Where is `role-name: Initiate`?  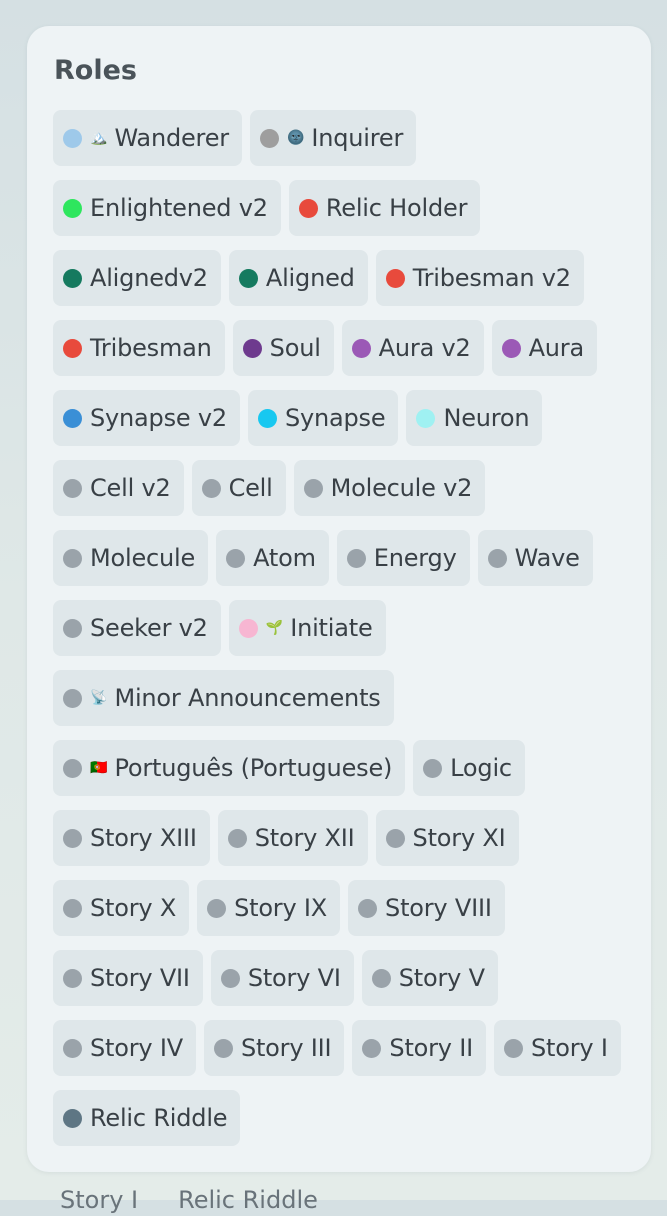 role-name: Initiate is located at coordinates (331, 628).